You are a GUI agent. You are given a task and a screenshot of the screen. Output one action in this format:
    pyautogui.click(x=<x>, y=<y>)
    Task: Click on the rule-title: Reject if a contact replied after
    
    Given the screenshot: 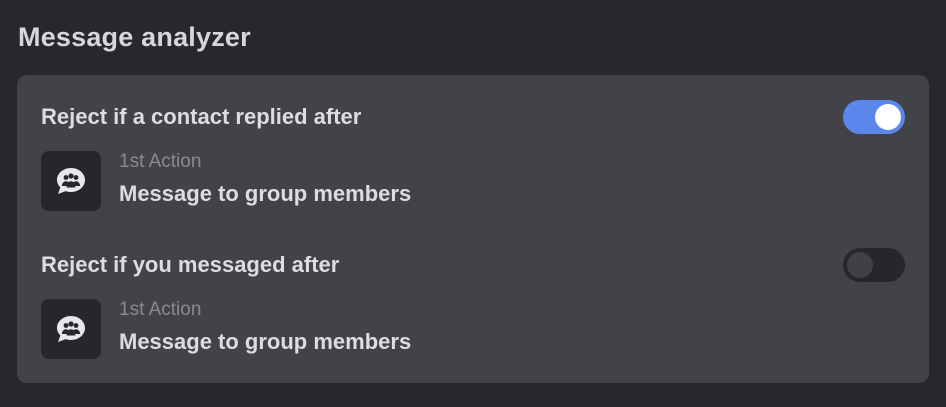 What is the action you would take?
    pyautogui.click(x=201, y=116)
    